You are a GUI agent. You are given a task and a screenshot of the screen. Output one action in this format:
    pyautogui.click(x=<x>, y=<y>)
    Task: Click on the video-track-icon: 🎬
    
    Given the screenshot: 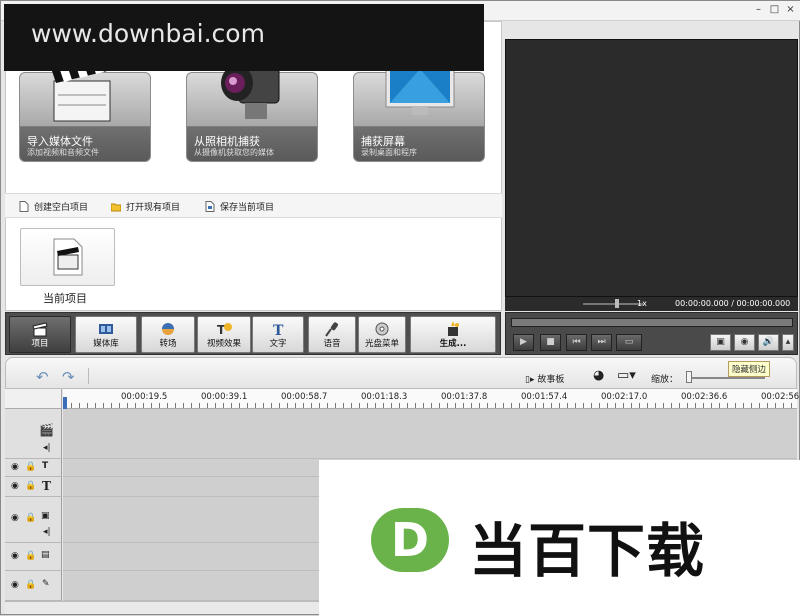 What is the action you would take?
    pyautogui.click(x=46, y=430)
    